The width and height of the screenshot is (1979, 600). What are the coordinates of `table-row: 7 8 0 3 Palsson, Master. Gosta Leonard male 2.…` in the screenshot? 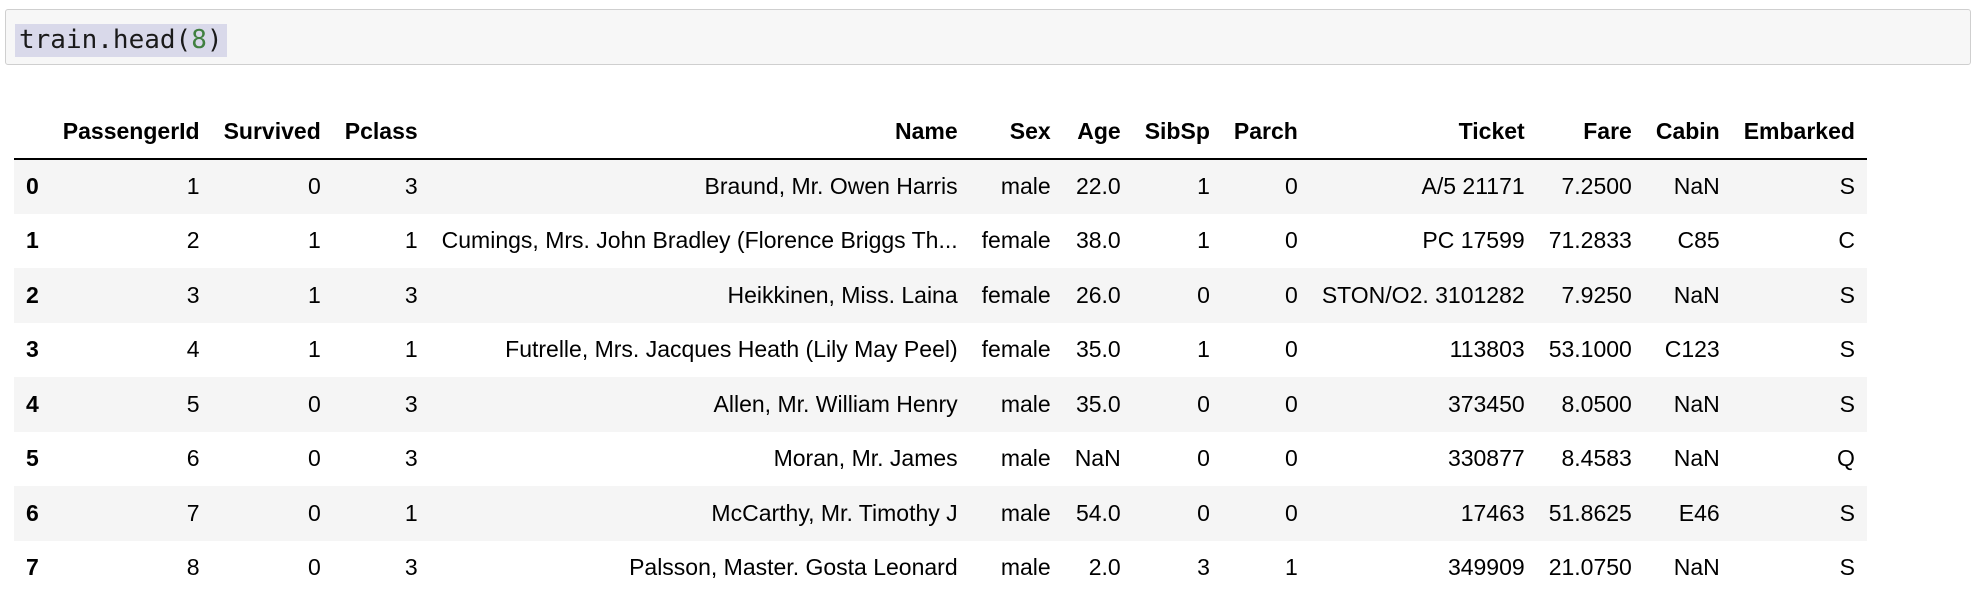 It's located at (940, 568).